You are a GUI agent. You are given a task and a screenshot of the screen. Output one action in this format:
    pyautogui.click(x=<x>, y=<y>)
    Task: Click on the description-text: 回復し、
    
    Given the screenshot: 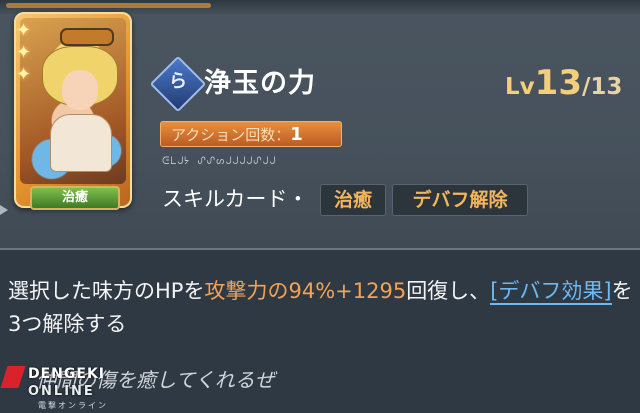 What is the action you would take?
    pyautogui.click(x=448, y=291)
    